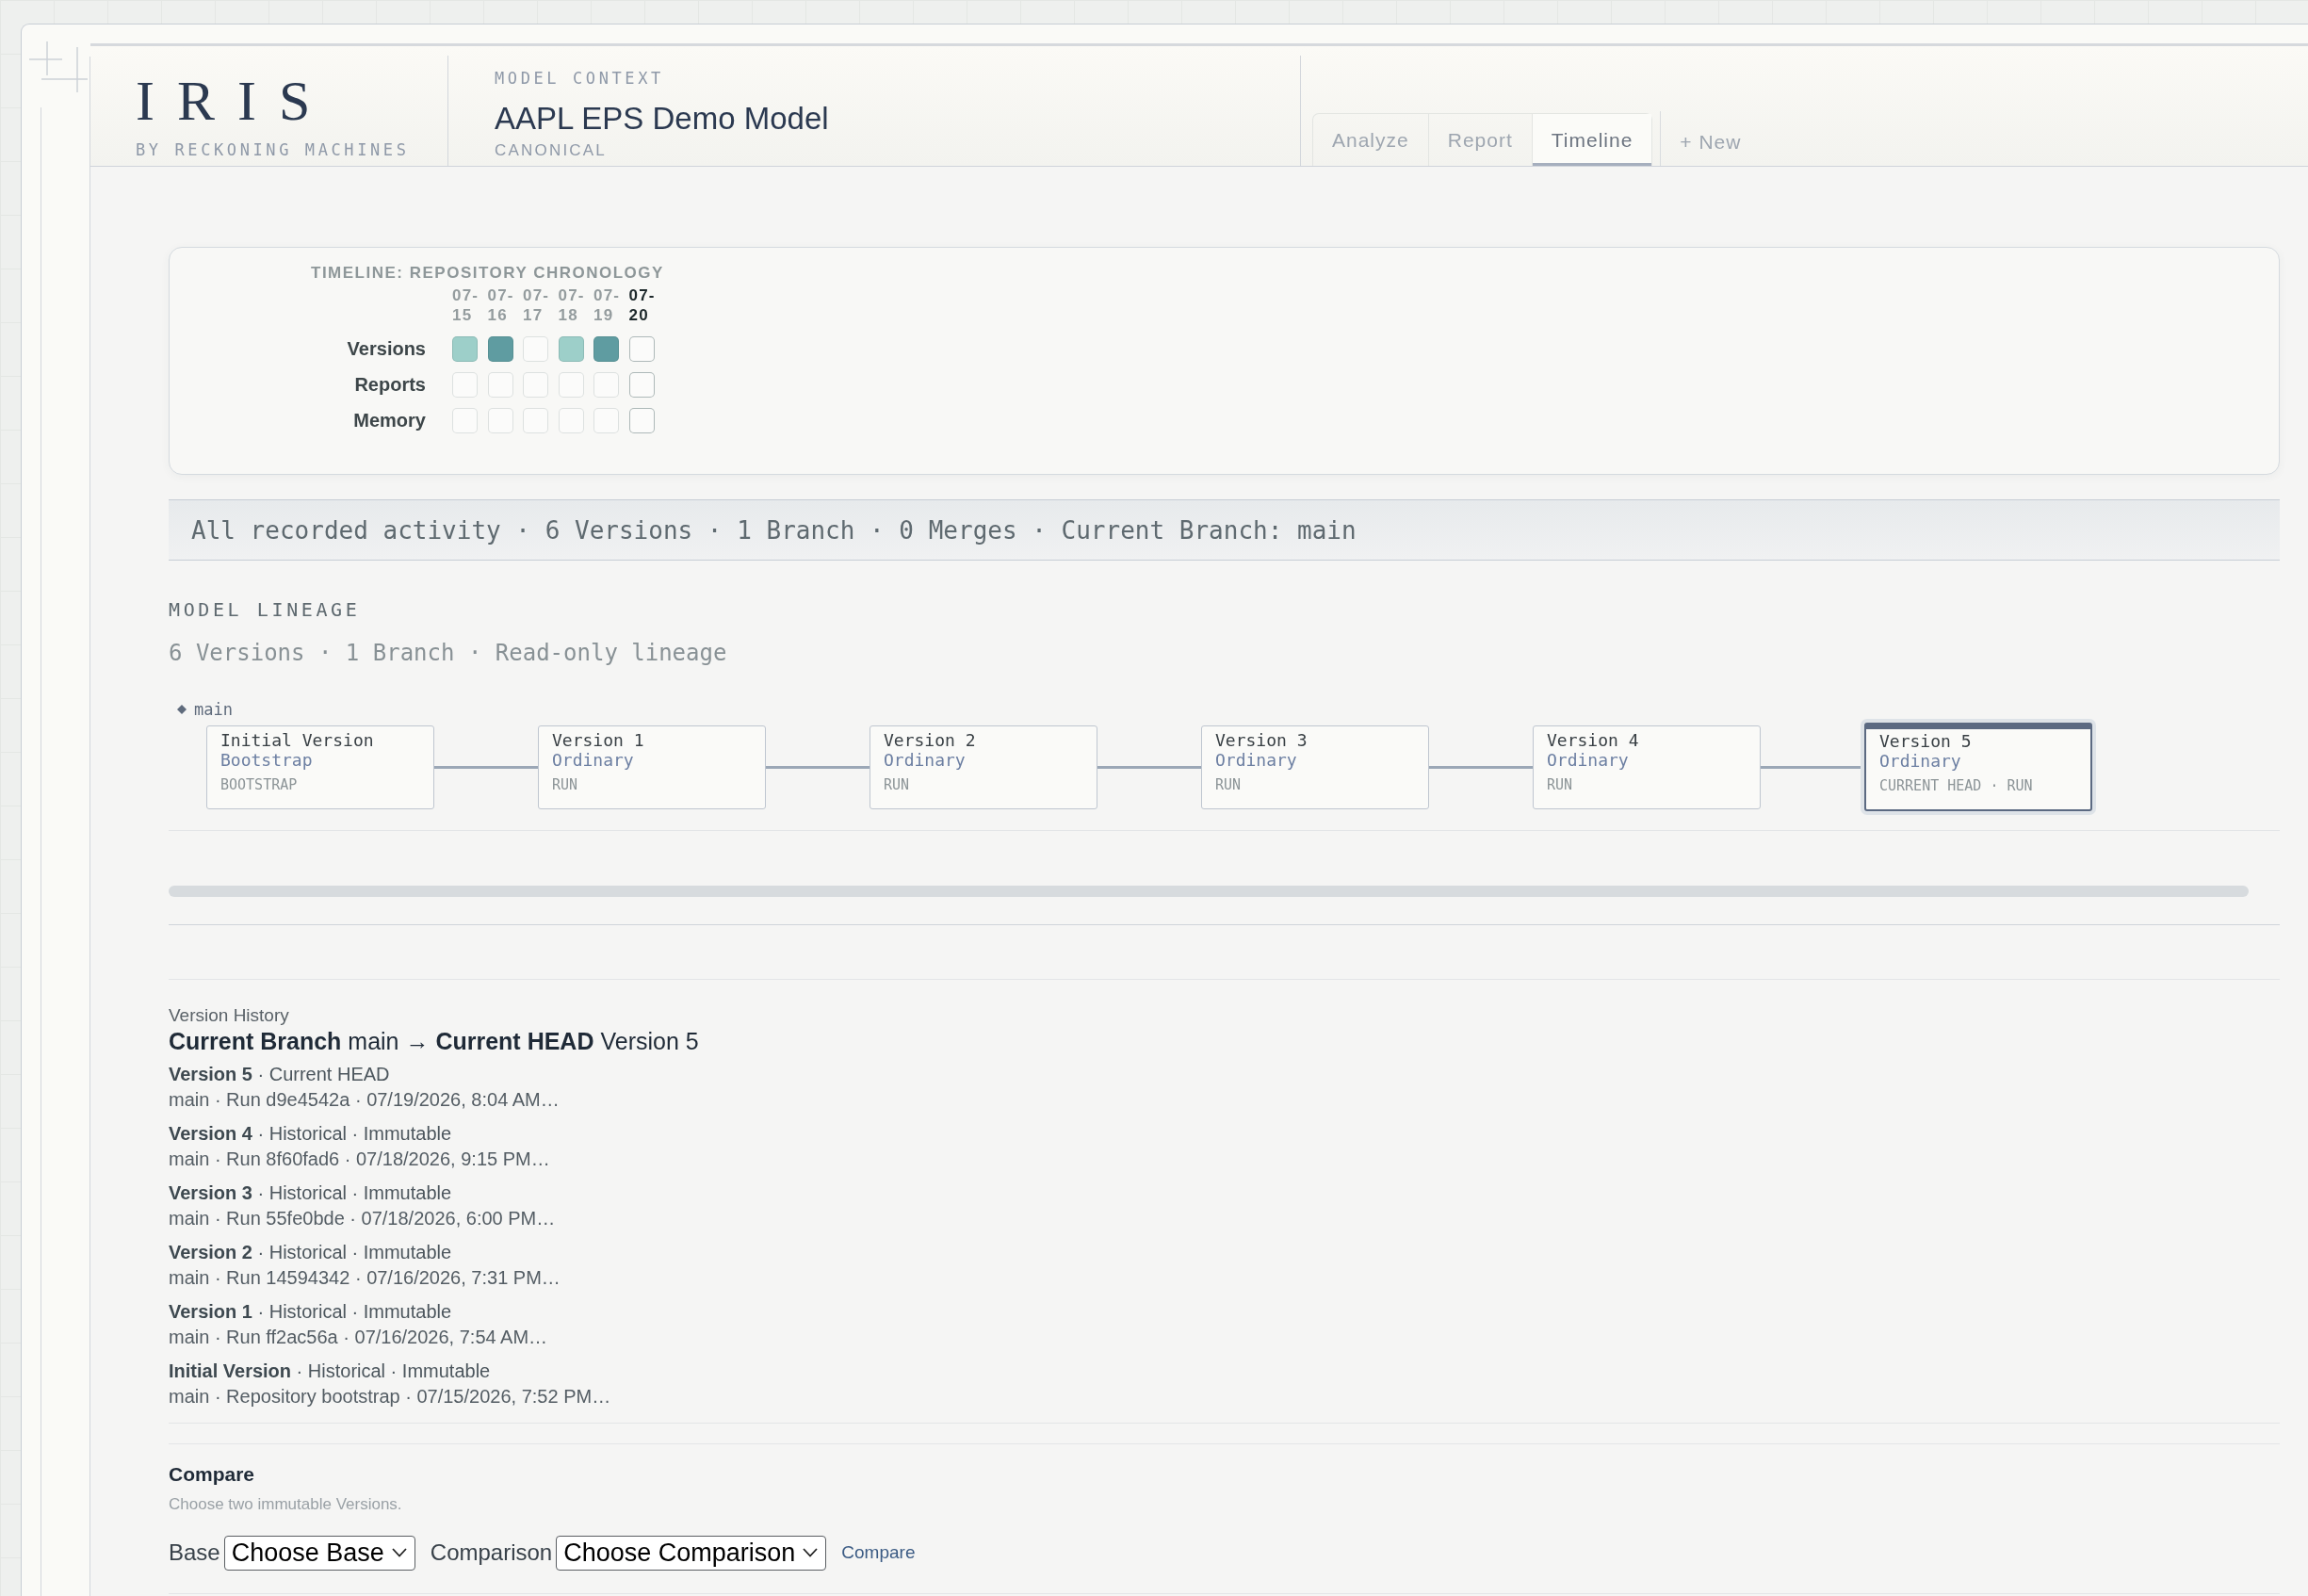 Image resolution: width=2308 pixels, height=1596 pixels. Describe the element at coordinates (235, 101) in the screenshot. I see `logo-wordmark: IRIS` at that location.